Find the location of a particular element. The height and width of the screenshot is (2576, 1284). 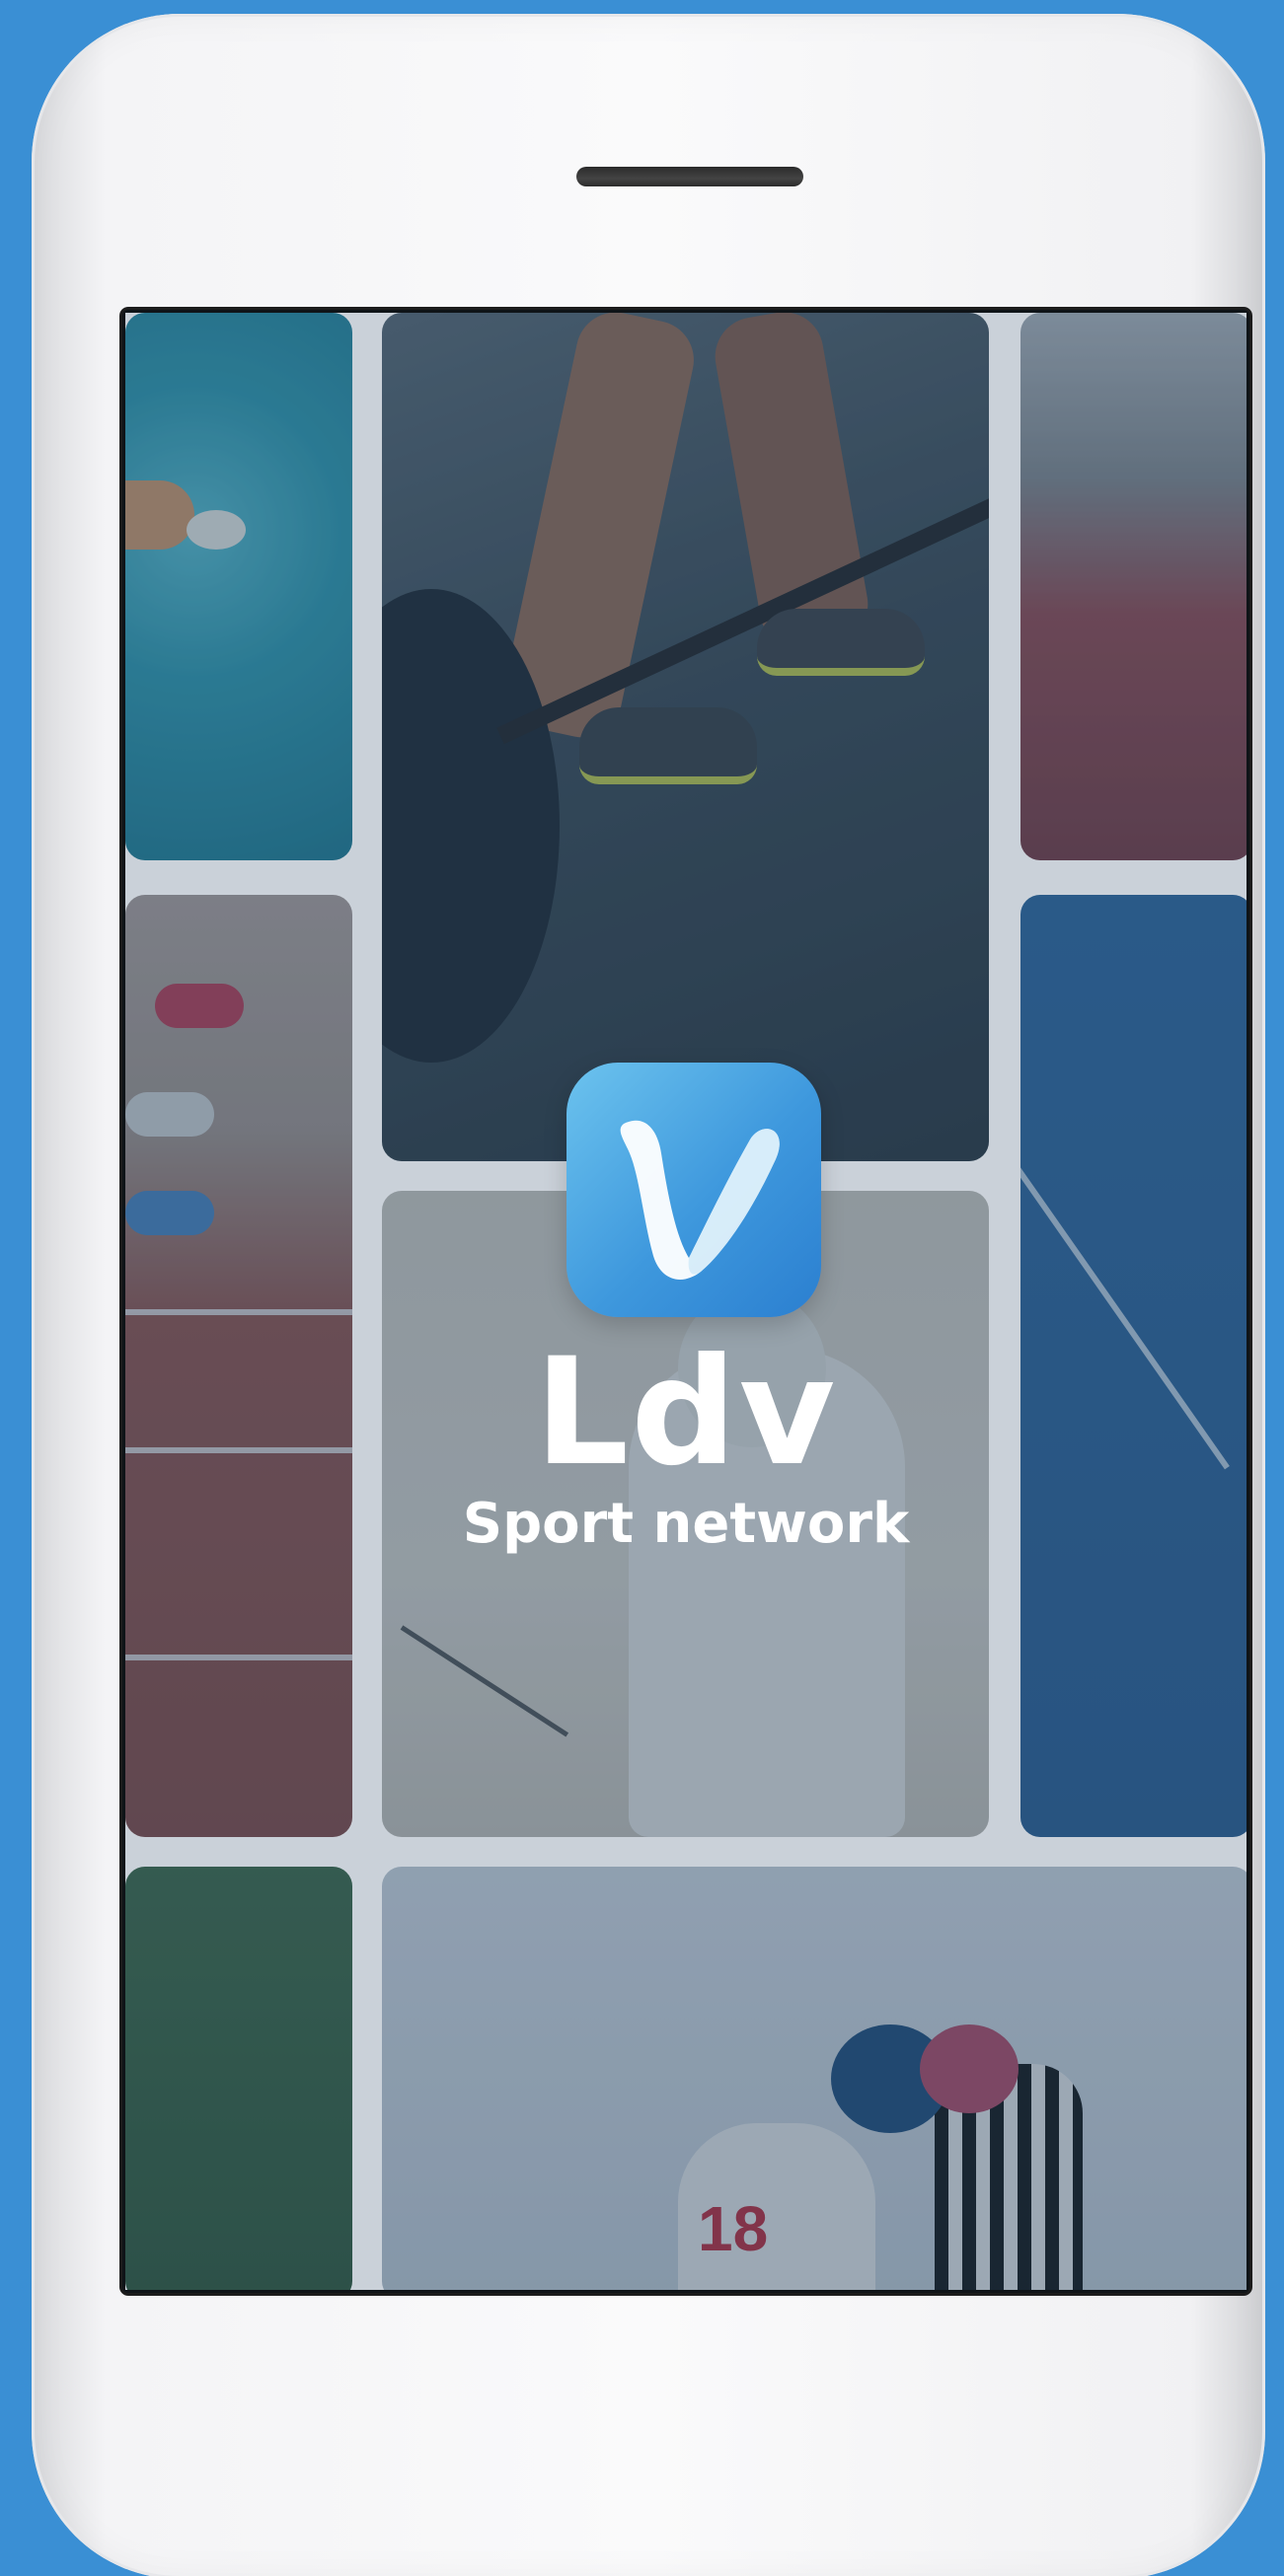

app-subtitle: Sport network is located at coordinates (686, 1524).